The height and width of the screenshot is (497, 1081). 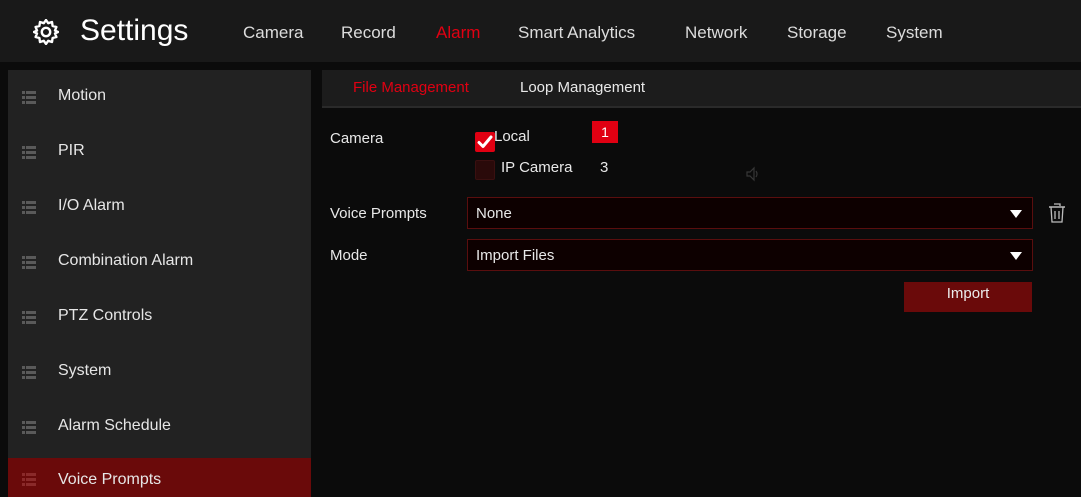 What do you see at coordinates (512, 136) in the screenshot?
I see `local-label: Local` at bounding box center [512, 136].